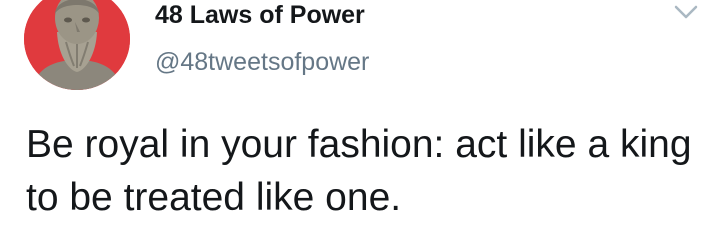 Image resolution: width=720 pixels, height=240 pixels. Describe the element at coordinates (260, 15) in the screenshot. I see `author-display-name: 48 Laws of Power` at that location.